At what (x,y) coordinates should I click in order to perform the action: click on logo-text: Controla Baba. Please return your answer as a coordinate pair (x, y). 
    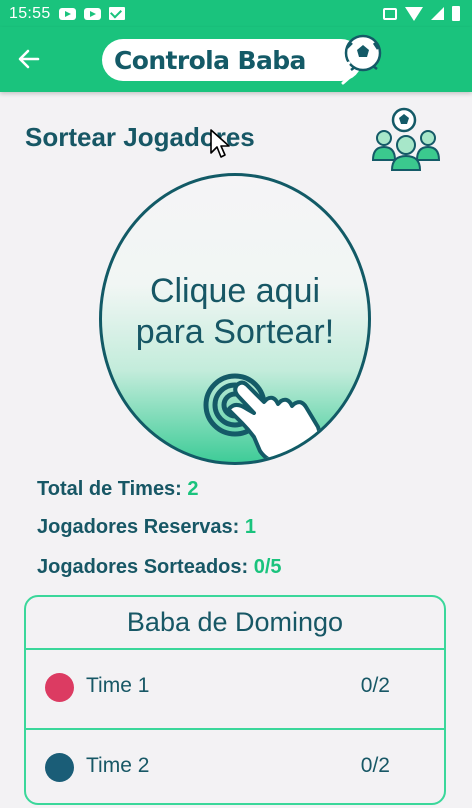
    Looking at the image, I should click on (210, 60).